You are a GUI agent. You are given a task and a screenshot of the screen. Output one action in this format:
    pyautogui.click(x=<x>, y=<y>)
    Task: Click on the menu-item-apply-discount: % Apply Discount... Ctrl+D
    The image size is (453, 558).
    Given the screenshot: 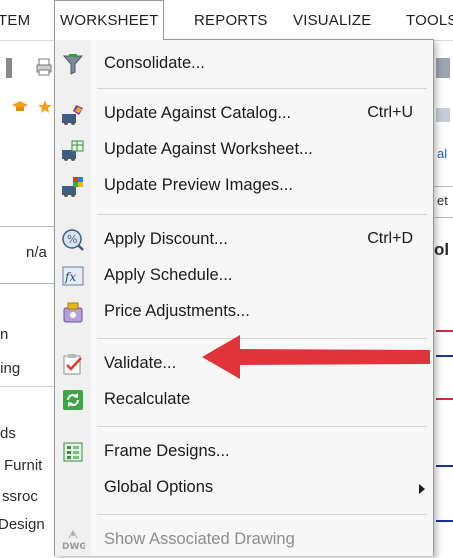 What is the action you would take?
    pyautogui.click(x=244, y=240)
    